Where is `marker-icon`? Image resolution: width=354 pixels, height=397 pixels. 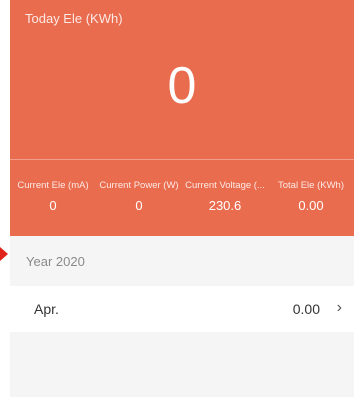 marker-icon is located at coordinates (4, 254).